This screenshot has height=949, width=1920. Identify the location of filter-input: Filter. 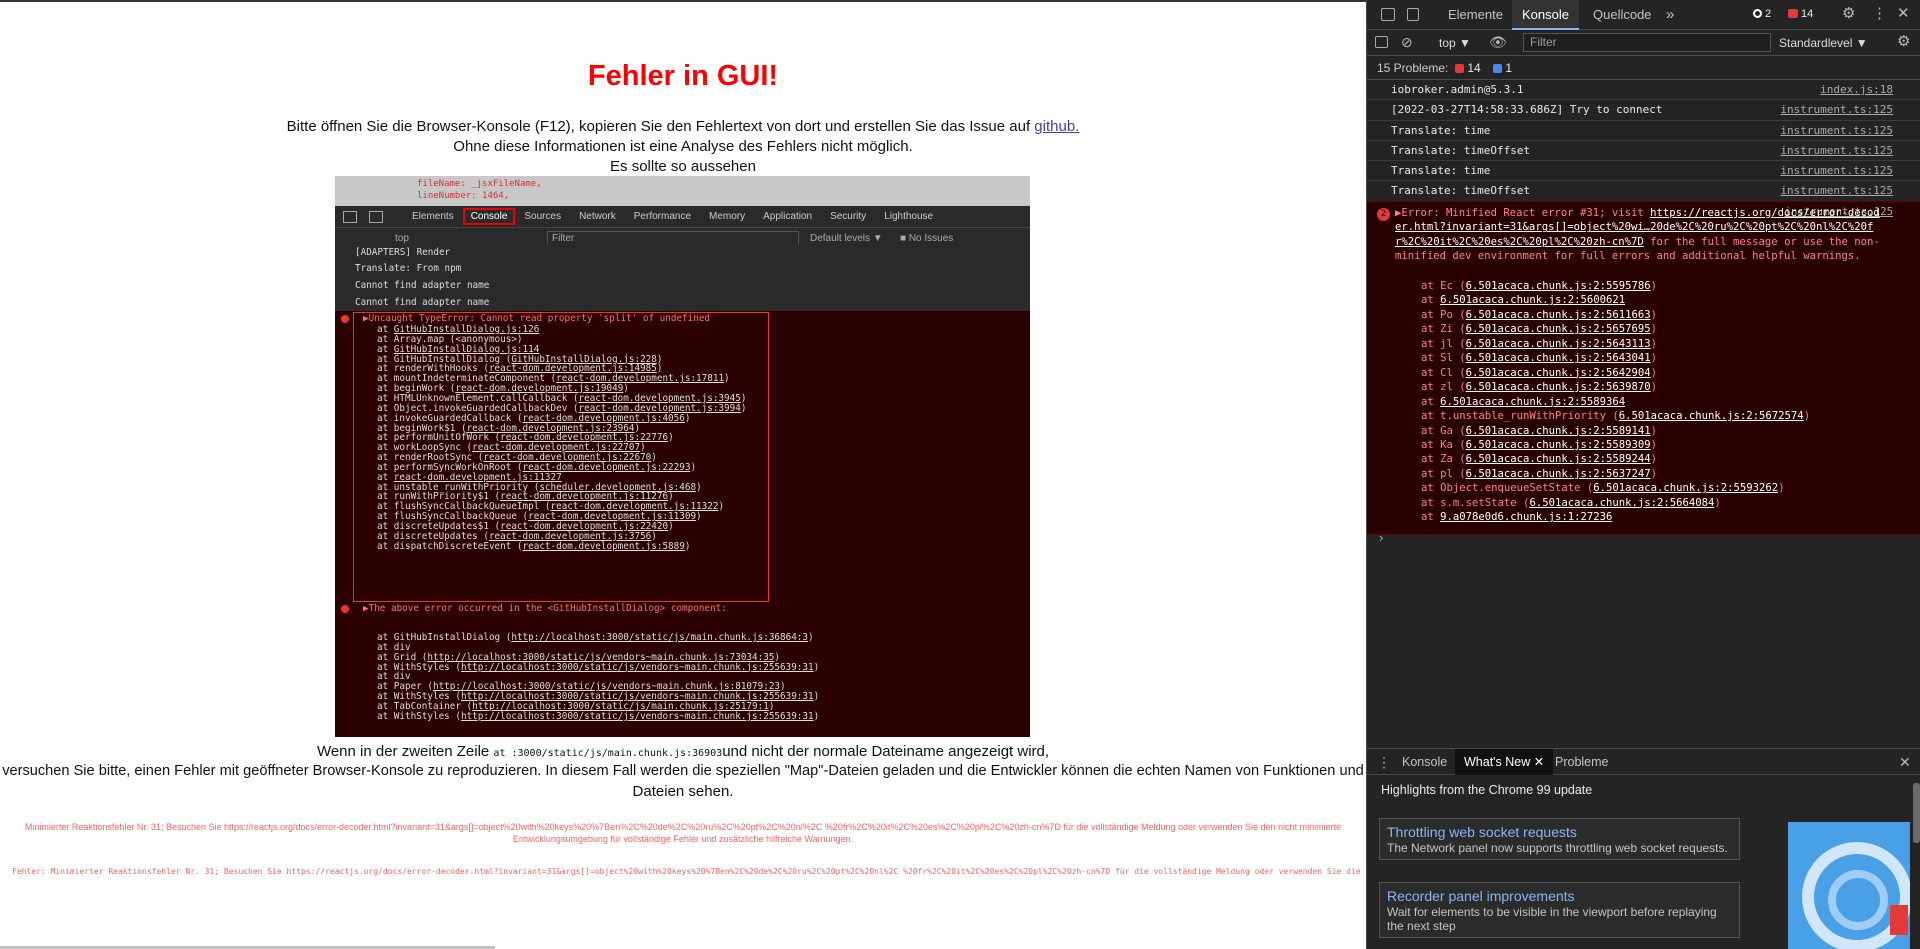
(1647, 42).